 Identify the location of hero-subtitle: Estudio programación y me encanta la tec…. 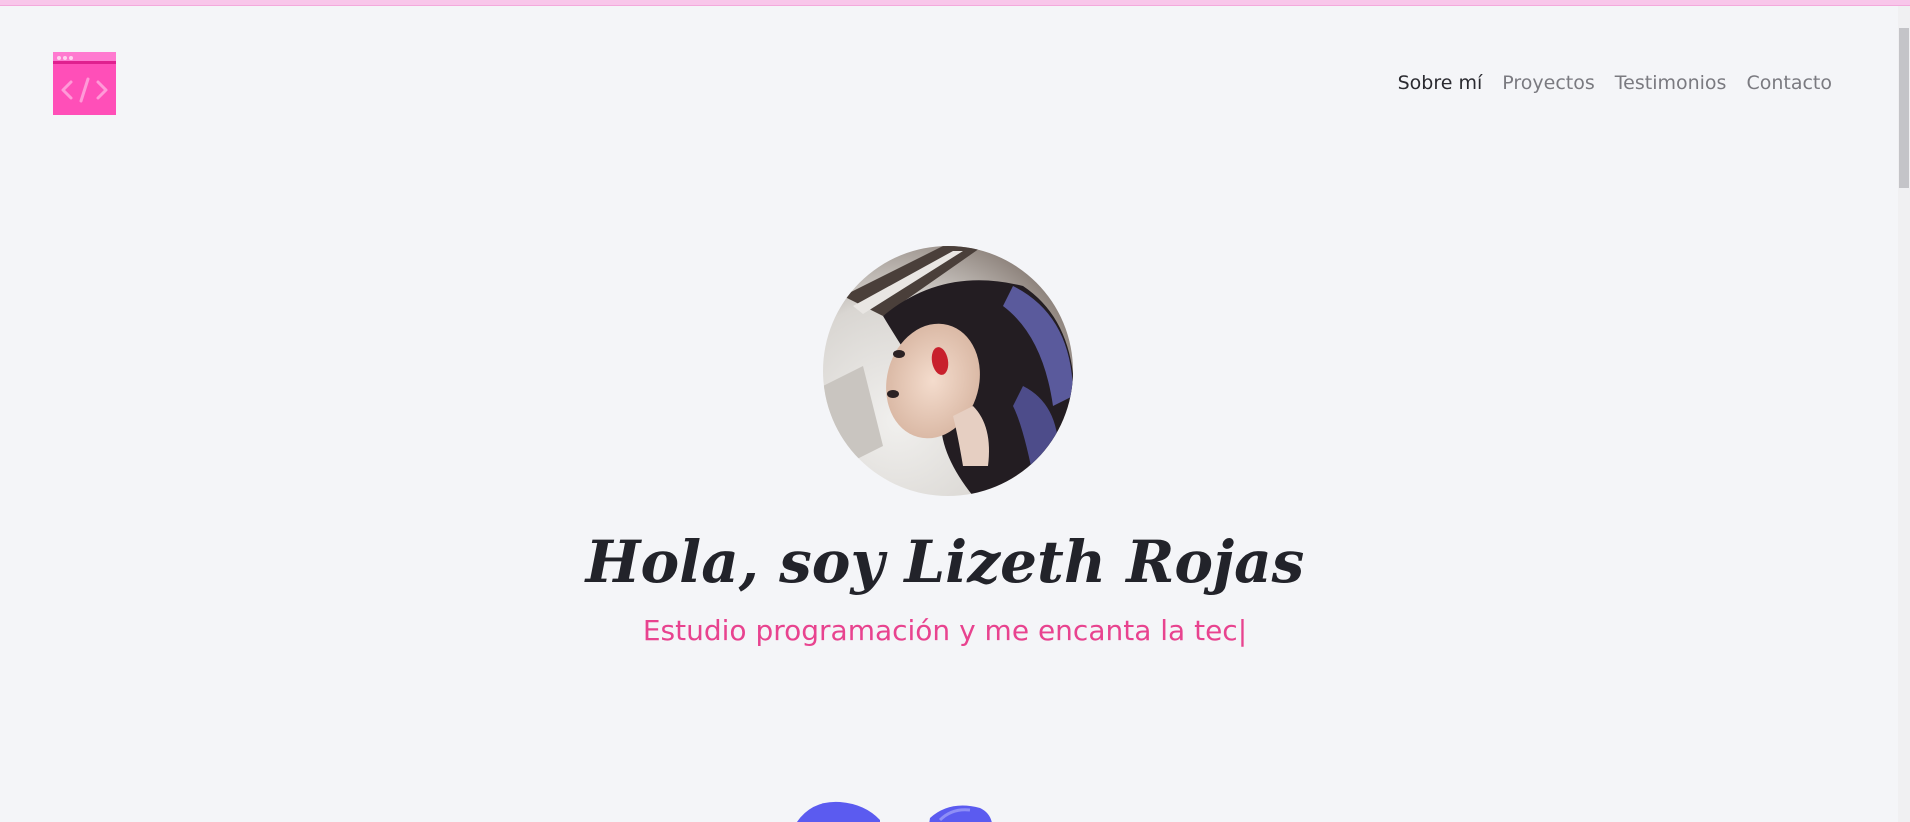
(945, 630).